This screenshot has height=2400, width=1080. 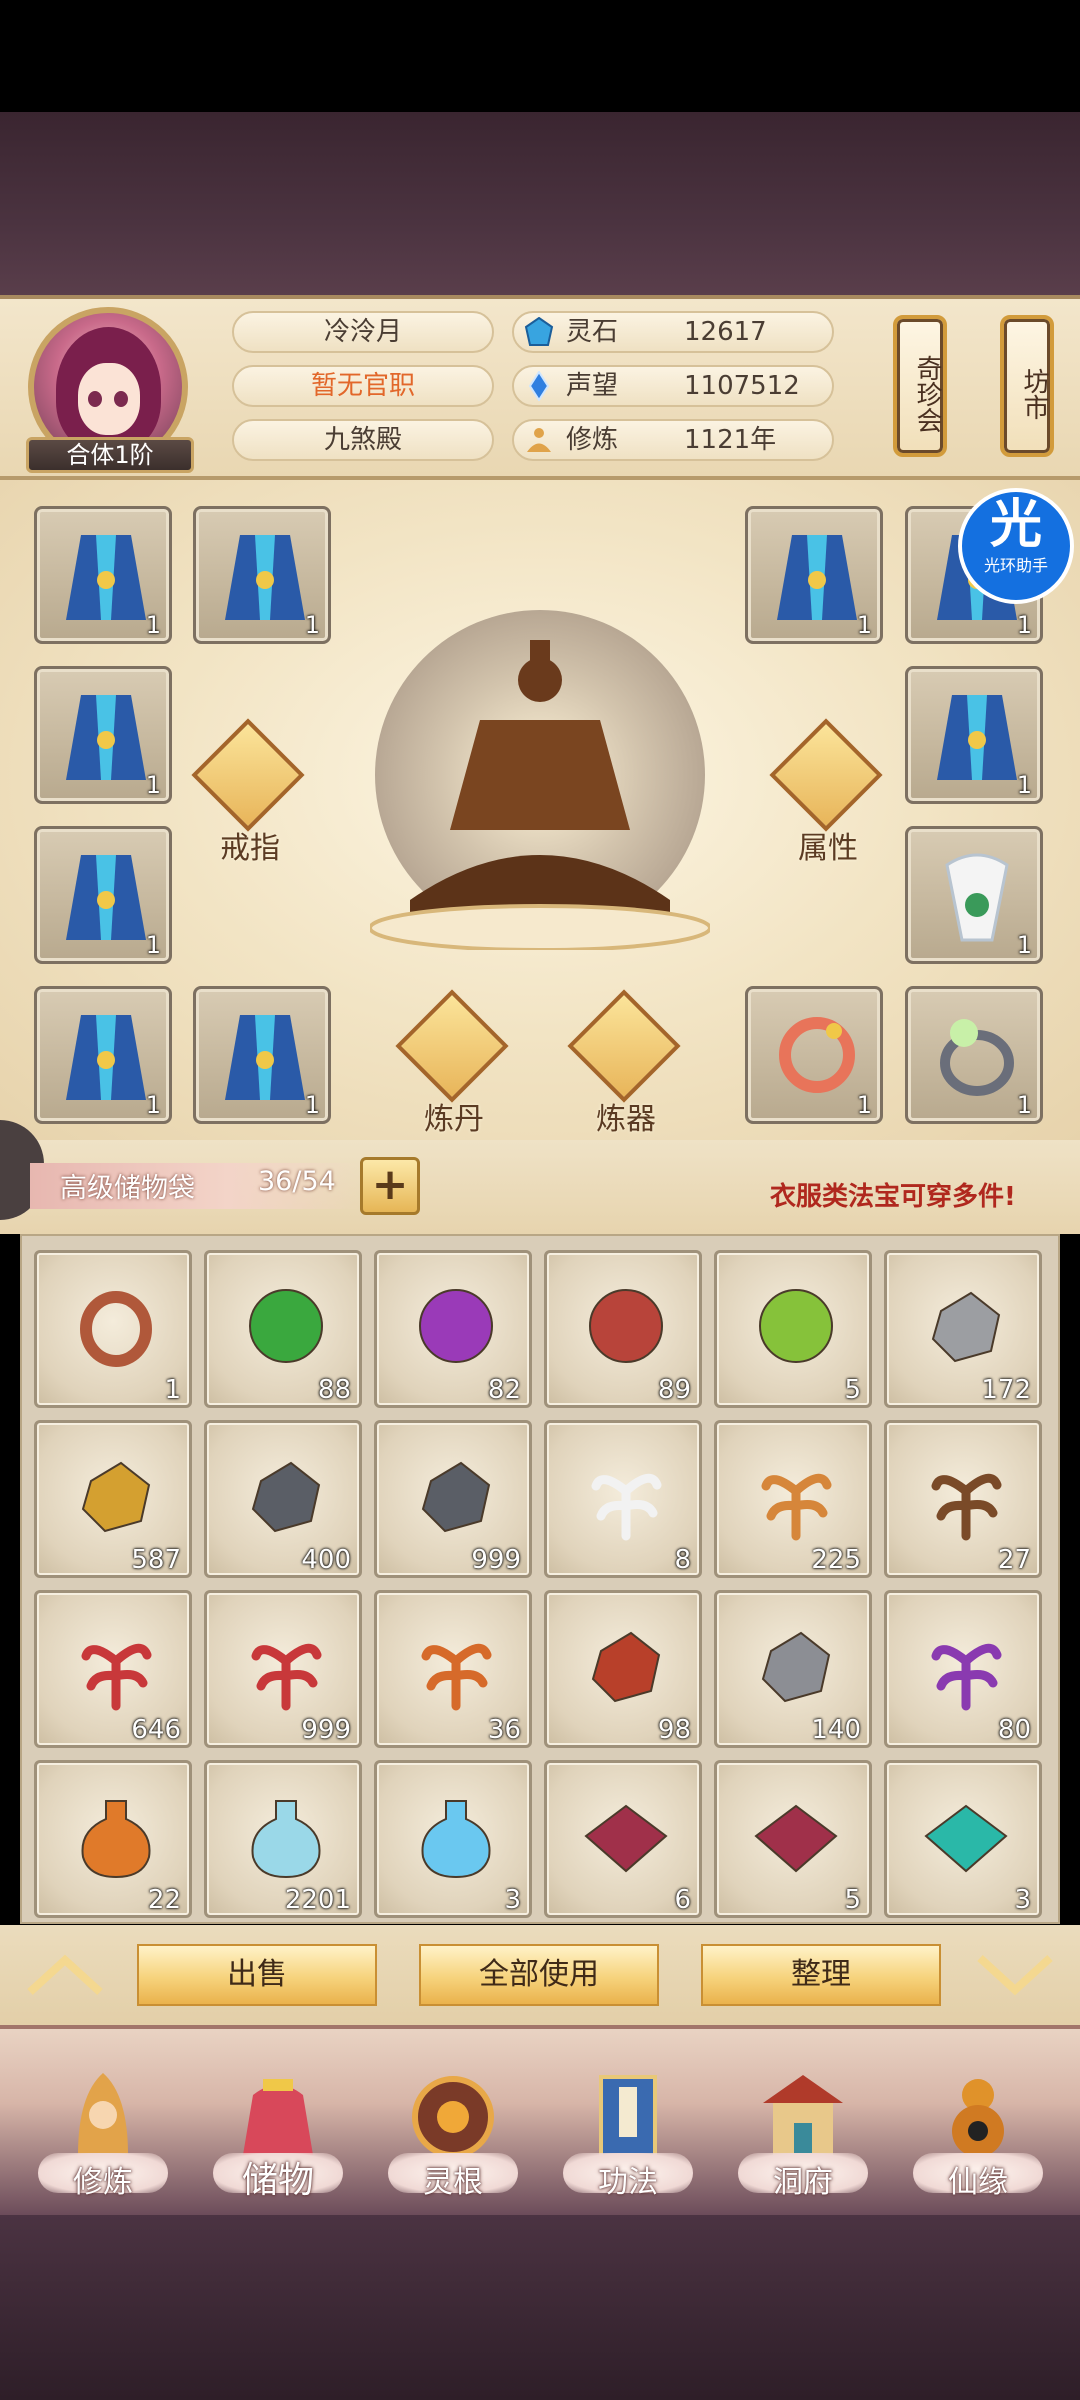 I want to click on inventory-cell: 8, so click(x=623, y=1499).